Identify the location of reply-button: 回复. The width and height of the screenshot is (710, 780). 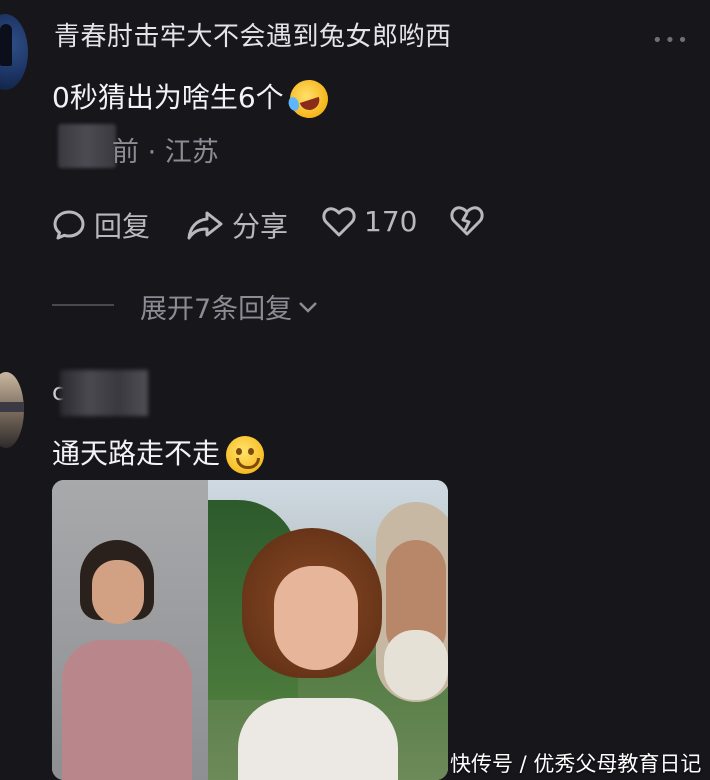
(101, 225).